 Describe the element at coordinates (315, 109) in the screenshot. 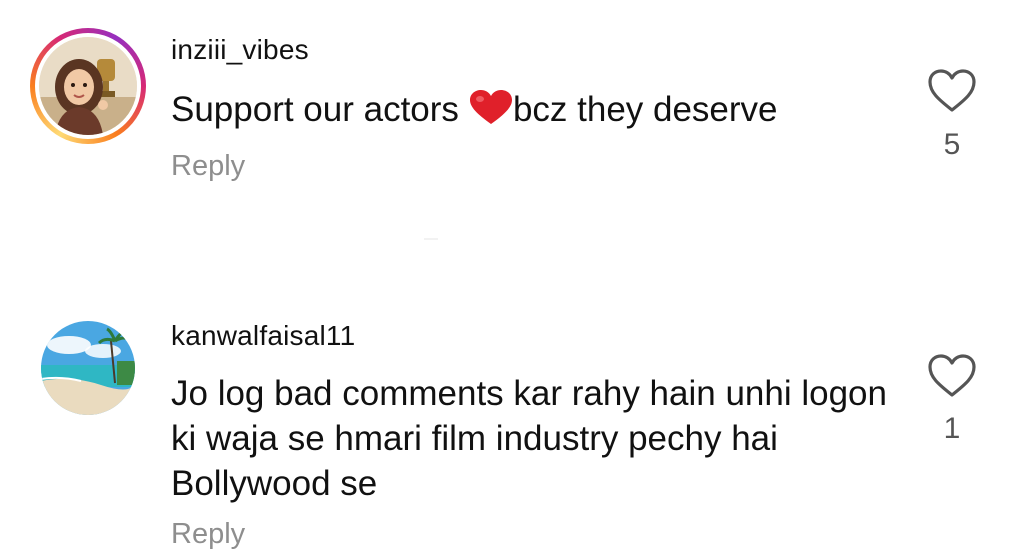

I see `comment-text-part: Support our actors` at that location.